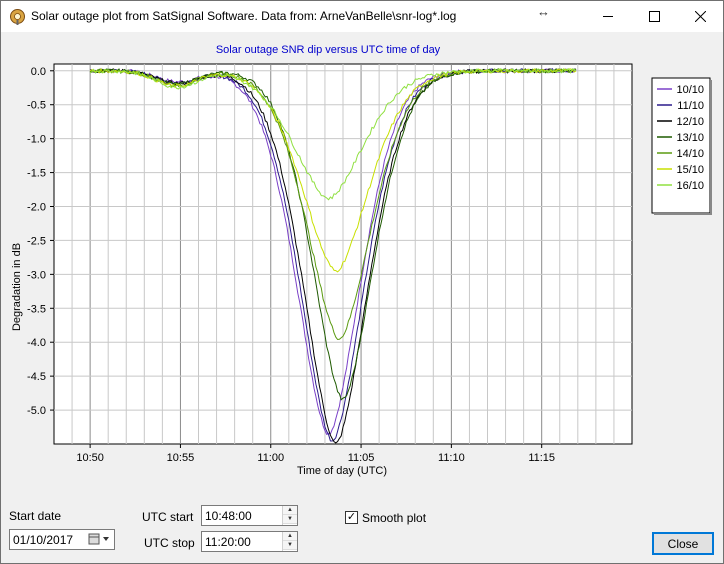 The height and width of the screenshot is (564, 724). Describe the element at coordinates (690, 170) in the screenshot. I see `legend-label: 15/10` at that location.